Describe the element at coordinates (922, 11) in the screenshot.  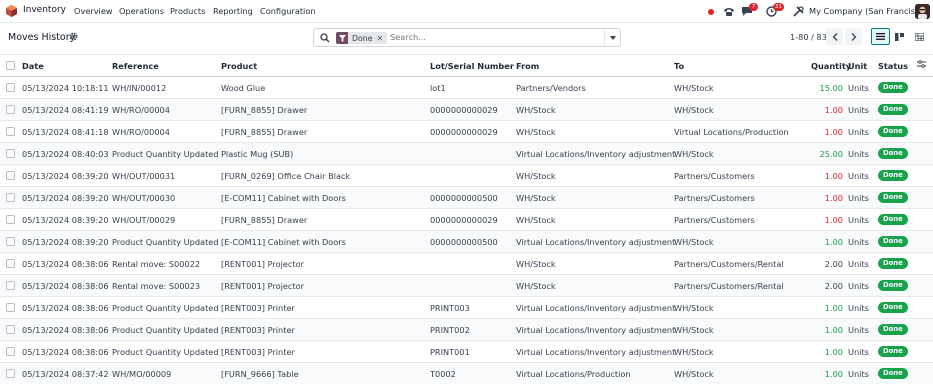
I see `user-avatar` at that location.